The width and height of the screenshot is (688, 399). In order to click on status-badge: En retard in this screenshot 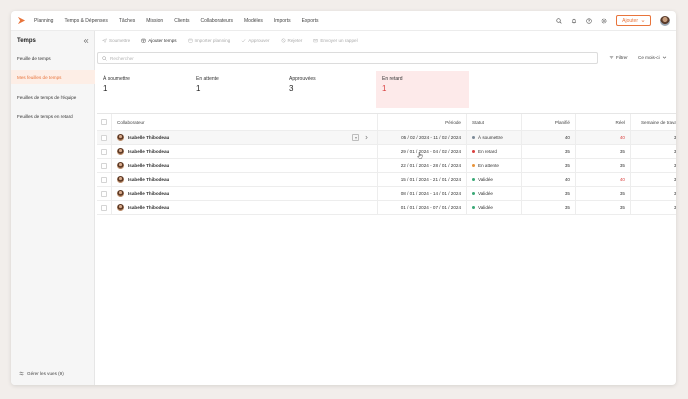, I will do `click(487, 151)`.